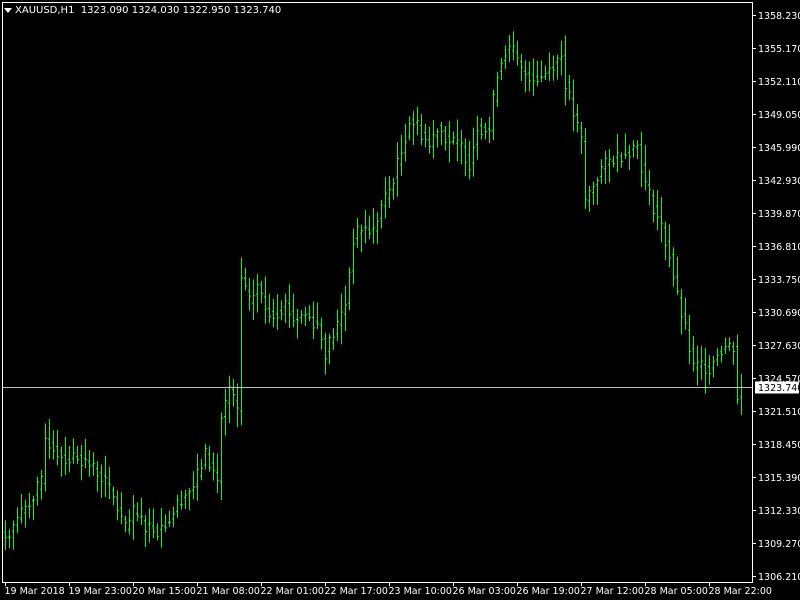  What do you see at coordinates (779, 181) in the screenshot?
I see `price-tick-label: 1342.930` at bounding box center [779, 181].